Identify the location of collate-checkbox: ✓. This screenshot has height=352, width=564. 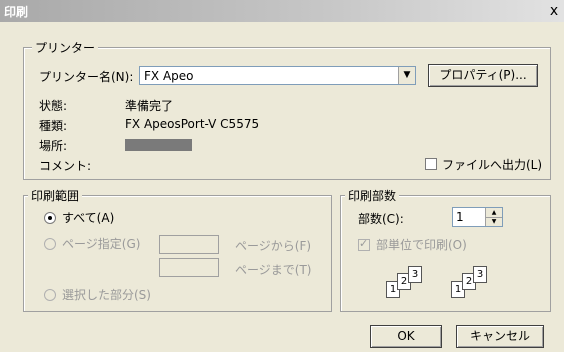
(364, 244).